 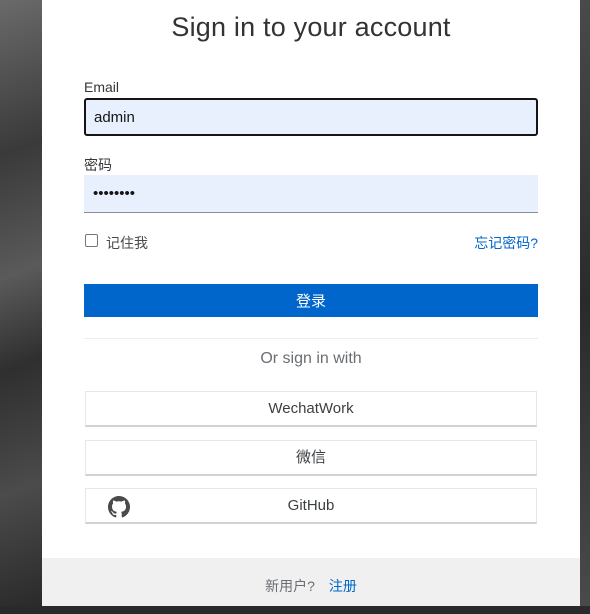 I want to click on email-label: Email, so click(x=102, y=87).